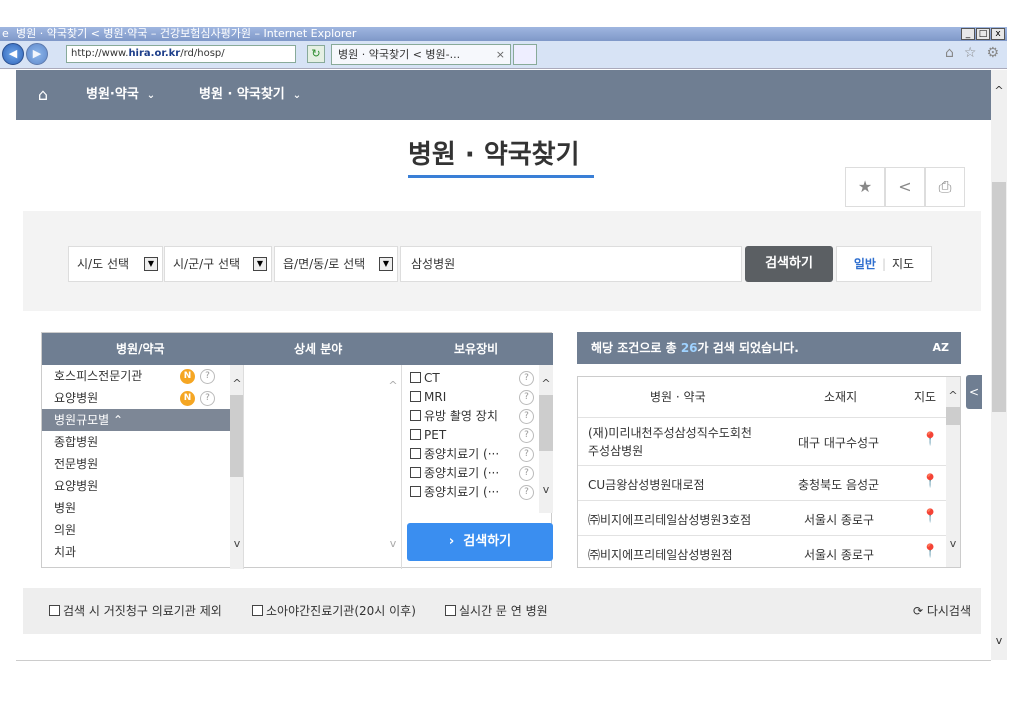  What do you see at coordinates (762, 551) in the screenshot?
I see `table-row: ㈜비지에프리테일삼성병원점 서울시 종로구 📍` at bounding box center [762, 551].